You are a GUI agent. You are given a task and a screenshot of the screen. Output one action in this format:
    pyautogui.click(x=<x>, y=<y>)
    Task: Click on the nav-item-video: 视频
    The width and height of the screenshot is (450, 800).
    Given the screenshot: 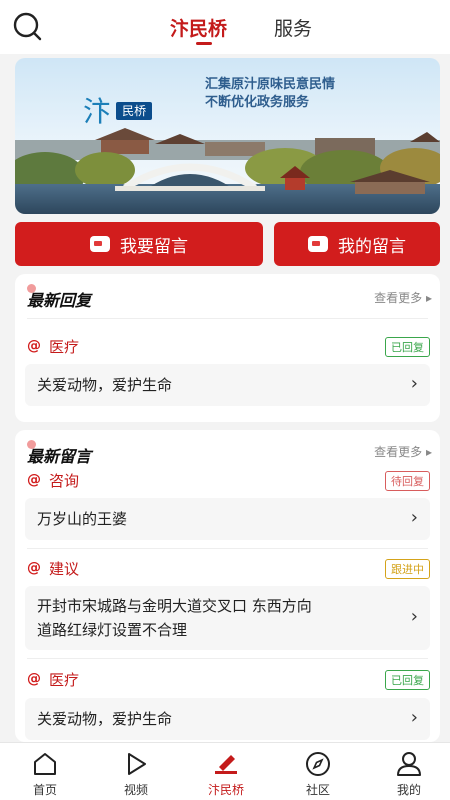 What is the action you would take?
    pyautogui.click(x=136, y=773)
    